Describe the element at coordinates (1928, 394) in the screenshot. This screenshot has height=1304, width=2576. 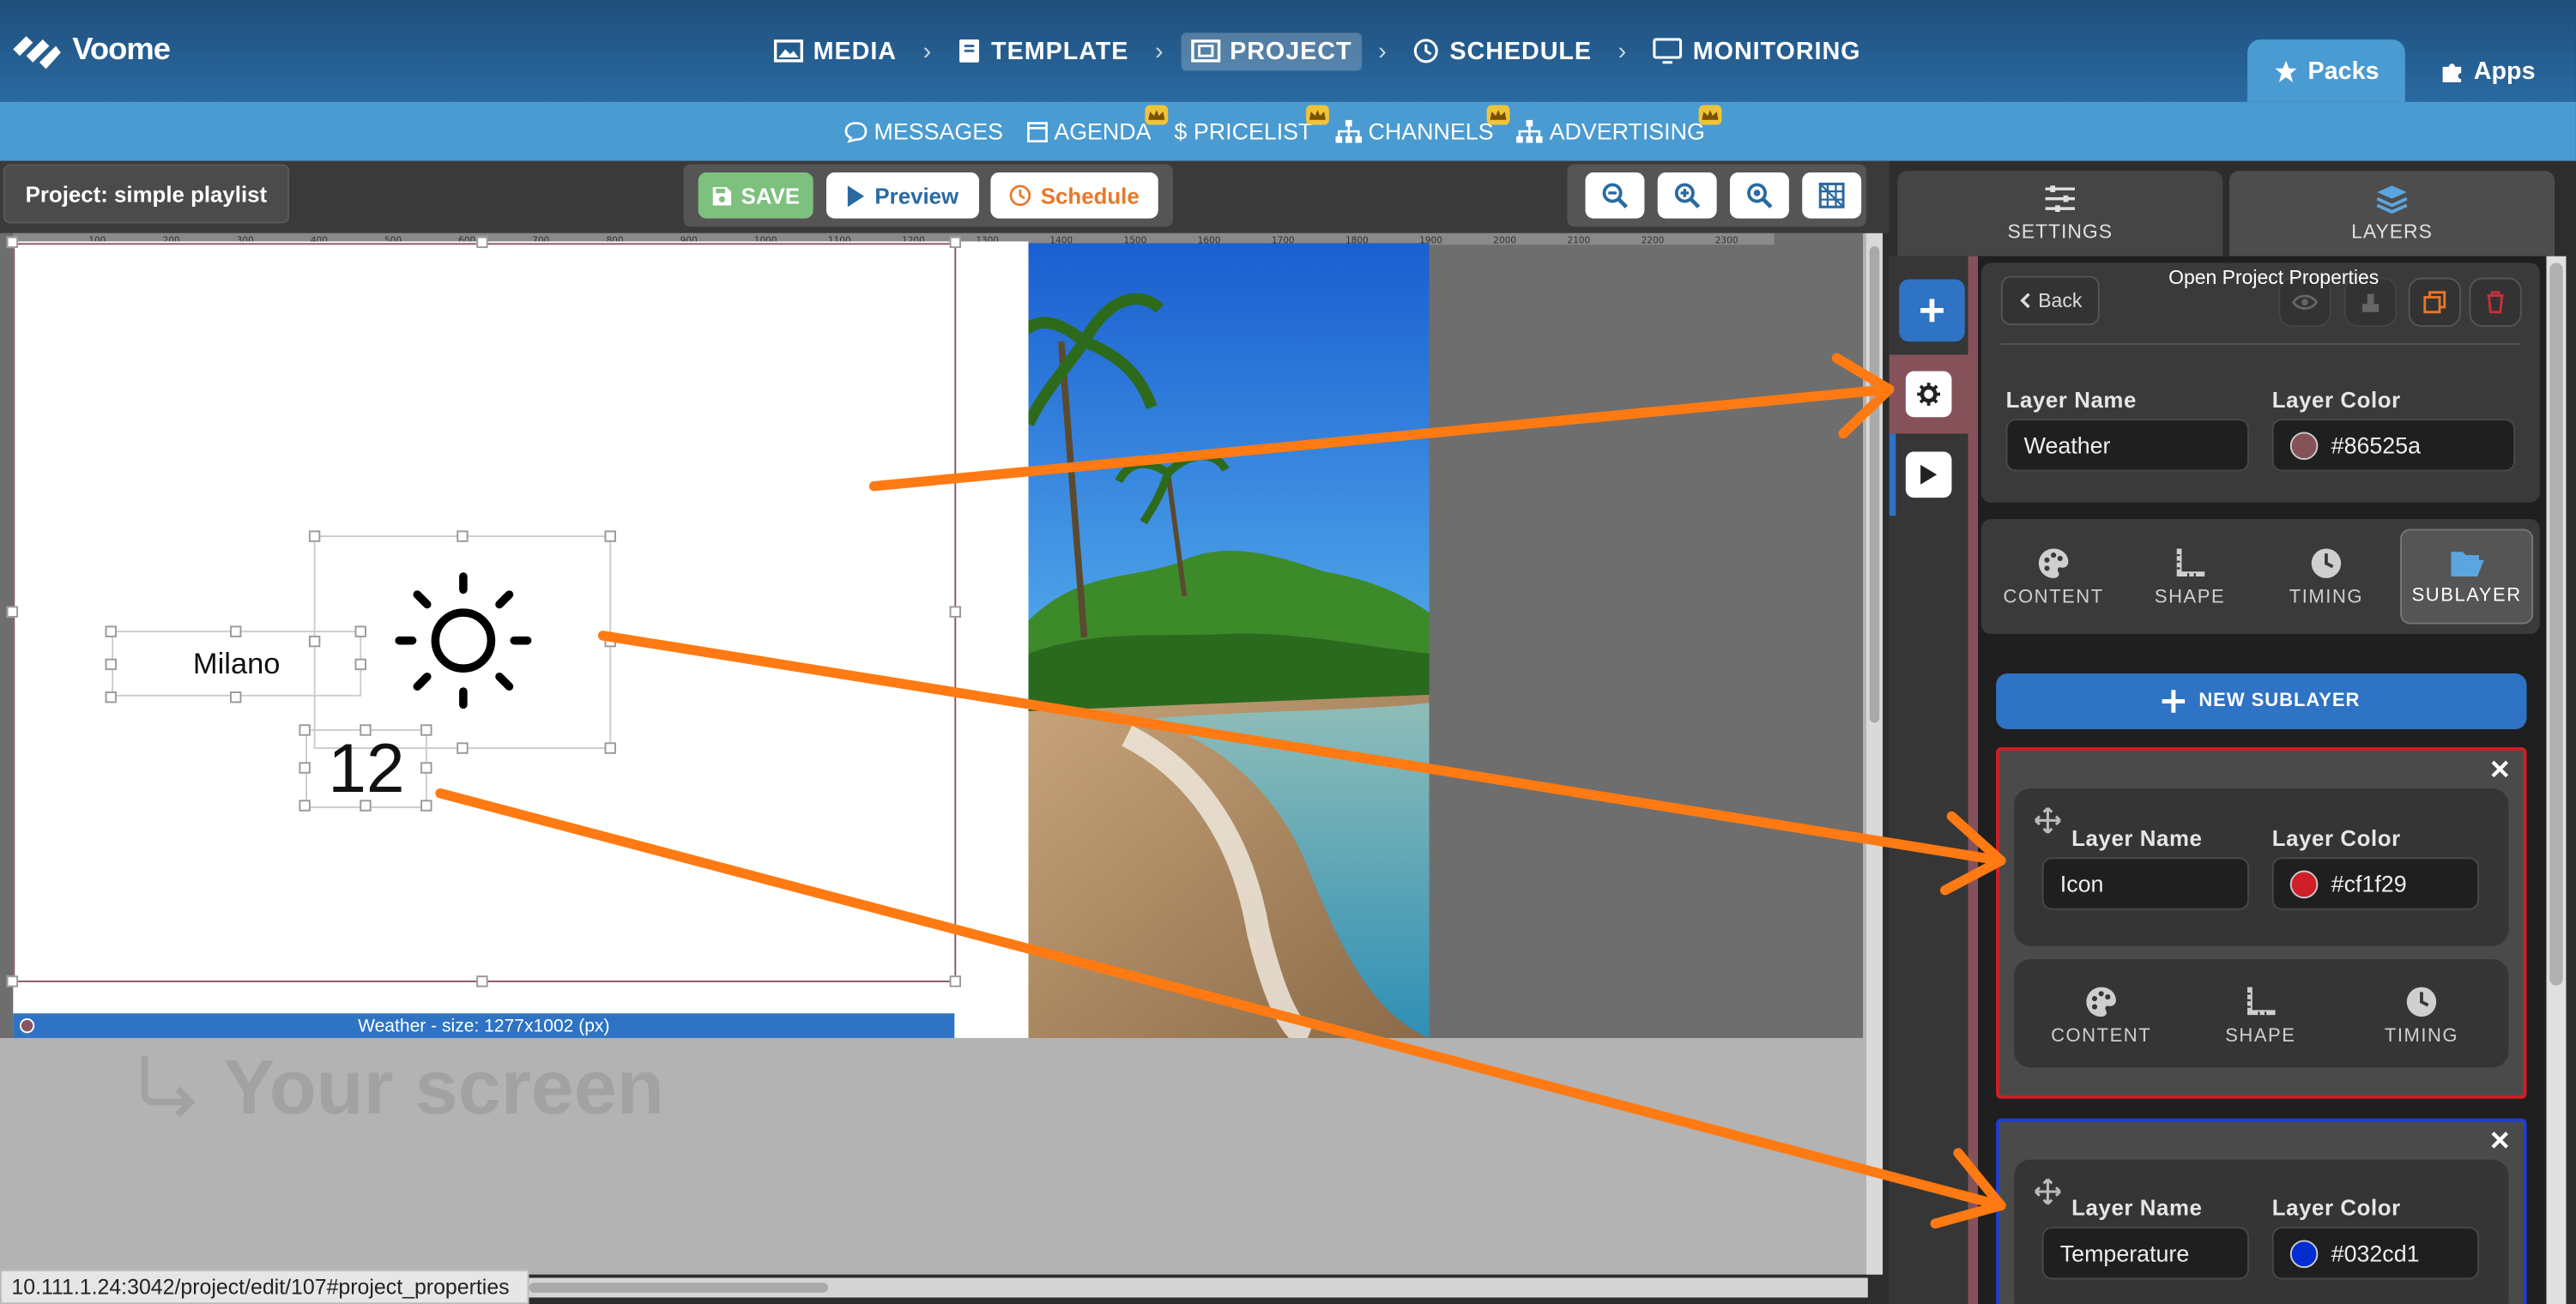
I see `project-properties-button` at that location.